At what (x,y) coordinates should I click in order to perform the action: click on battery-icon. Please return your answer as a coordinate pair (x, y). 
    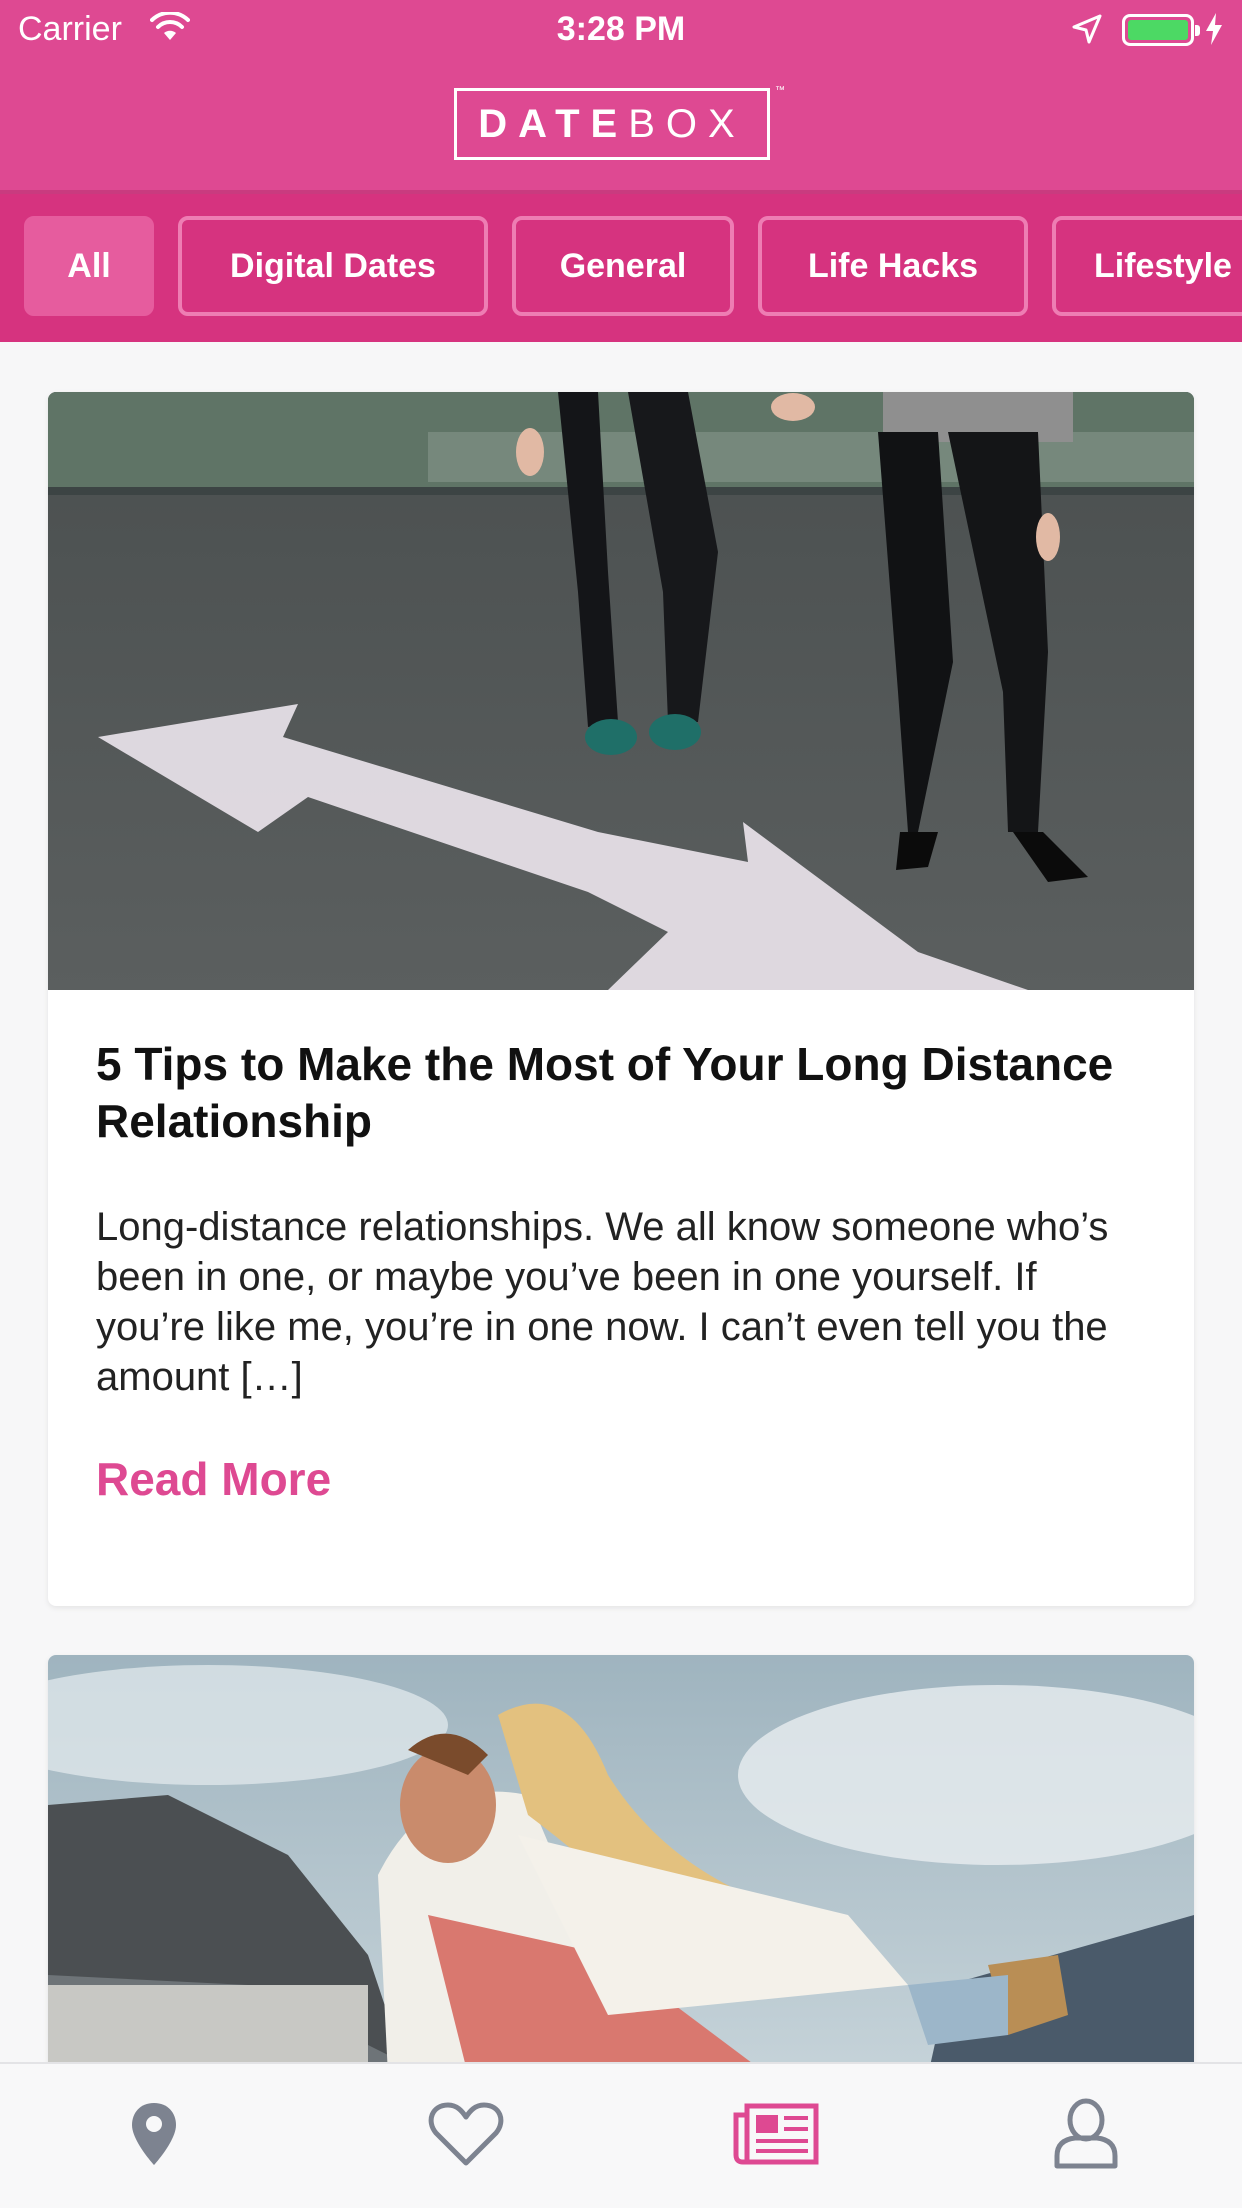
    Looking at the image, I should click on (1161, 30).